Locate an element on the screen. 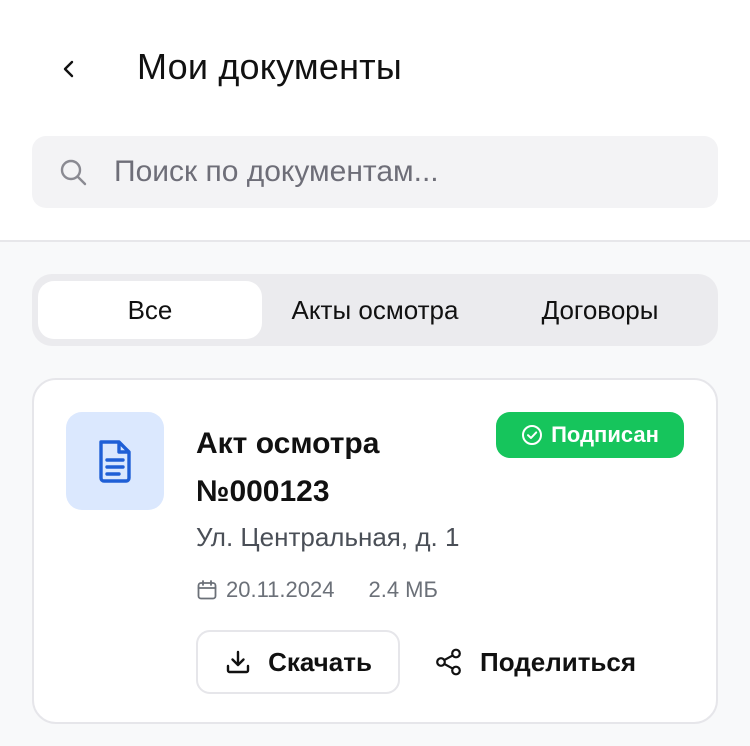  document-icon-container is located at coordinates (115, 461).